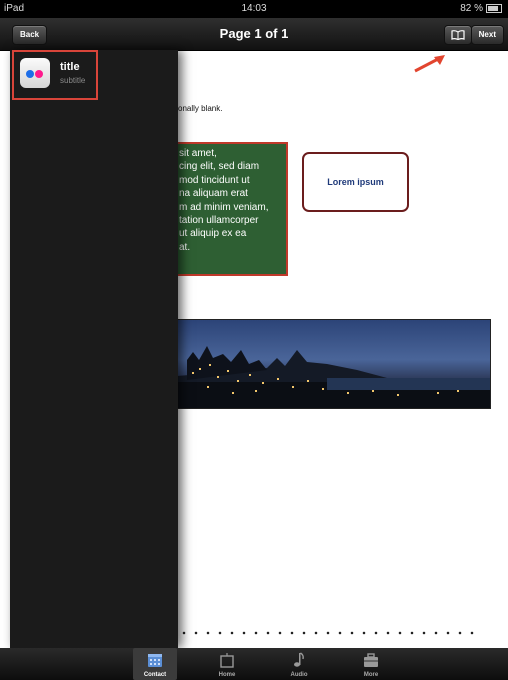 The image size is (508, 680). What do you see at coordinates (429, 64) in the screenshot?
I see `annotation-arrow-icon` at bounding box center [429, 64].